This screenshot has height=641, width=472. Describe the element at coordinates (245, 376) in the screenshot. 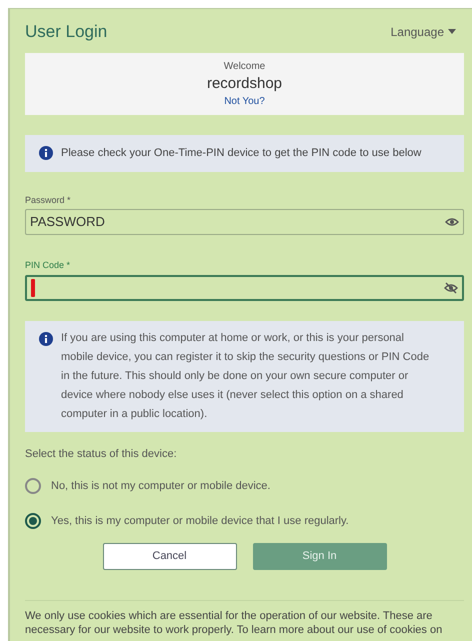

I see `info-text: If you are using this computer at home or work, or this is your personal mobile device, you can register it to skip the security questions or PIN Code in the future. This should only be done on your own secure computer or device where nobody else uses it (never select this option on a shared computer in a public location).` at that location.